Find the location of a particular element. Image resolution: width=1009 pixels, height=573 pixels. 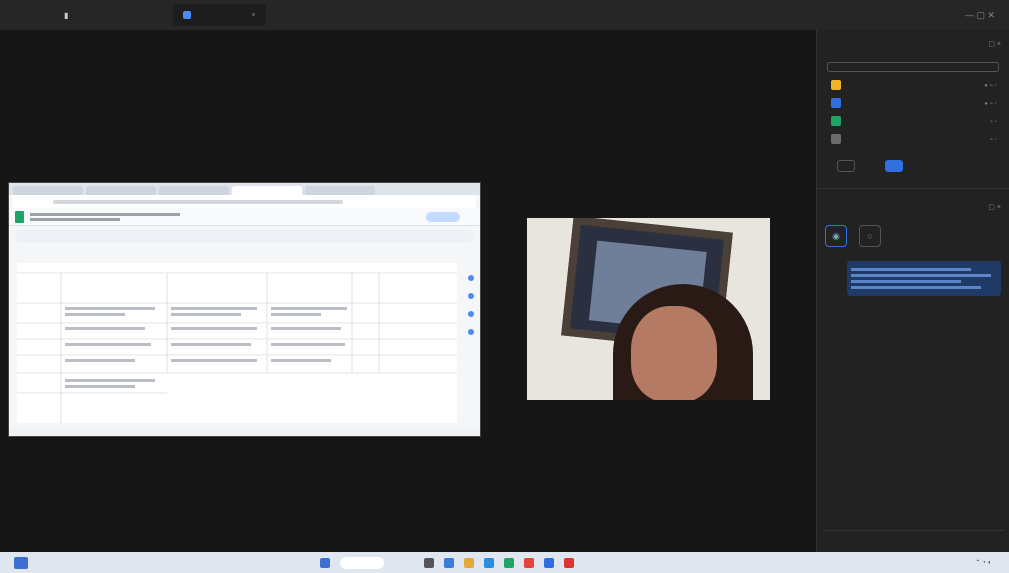

participant-video is located at coordinates (648, 309).